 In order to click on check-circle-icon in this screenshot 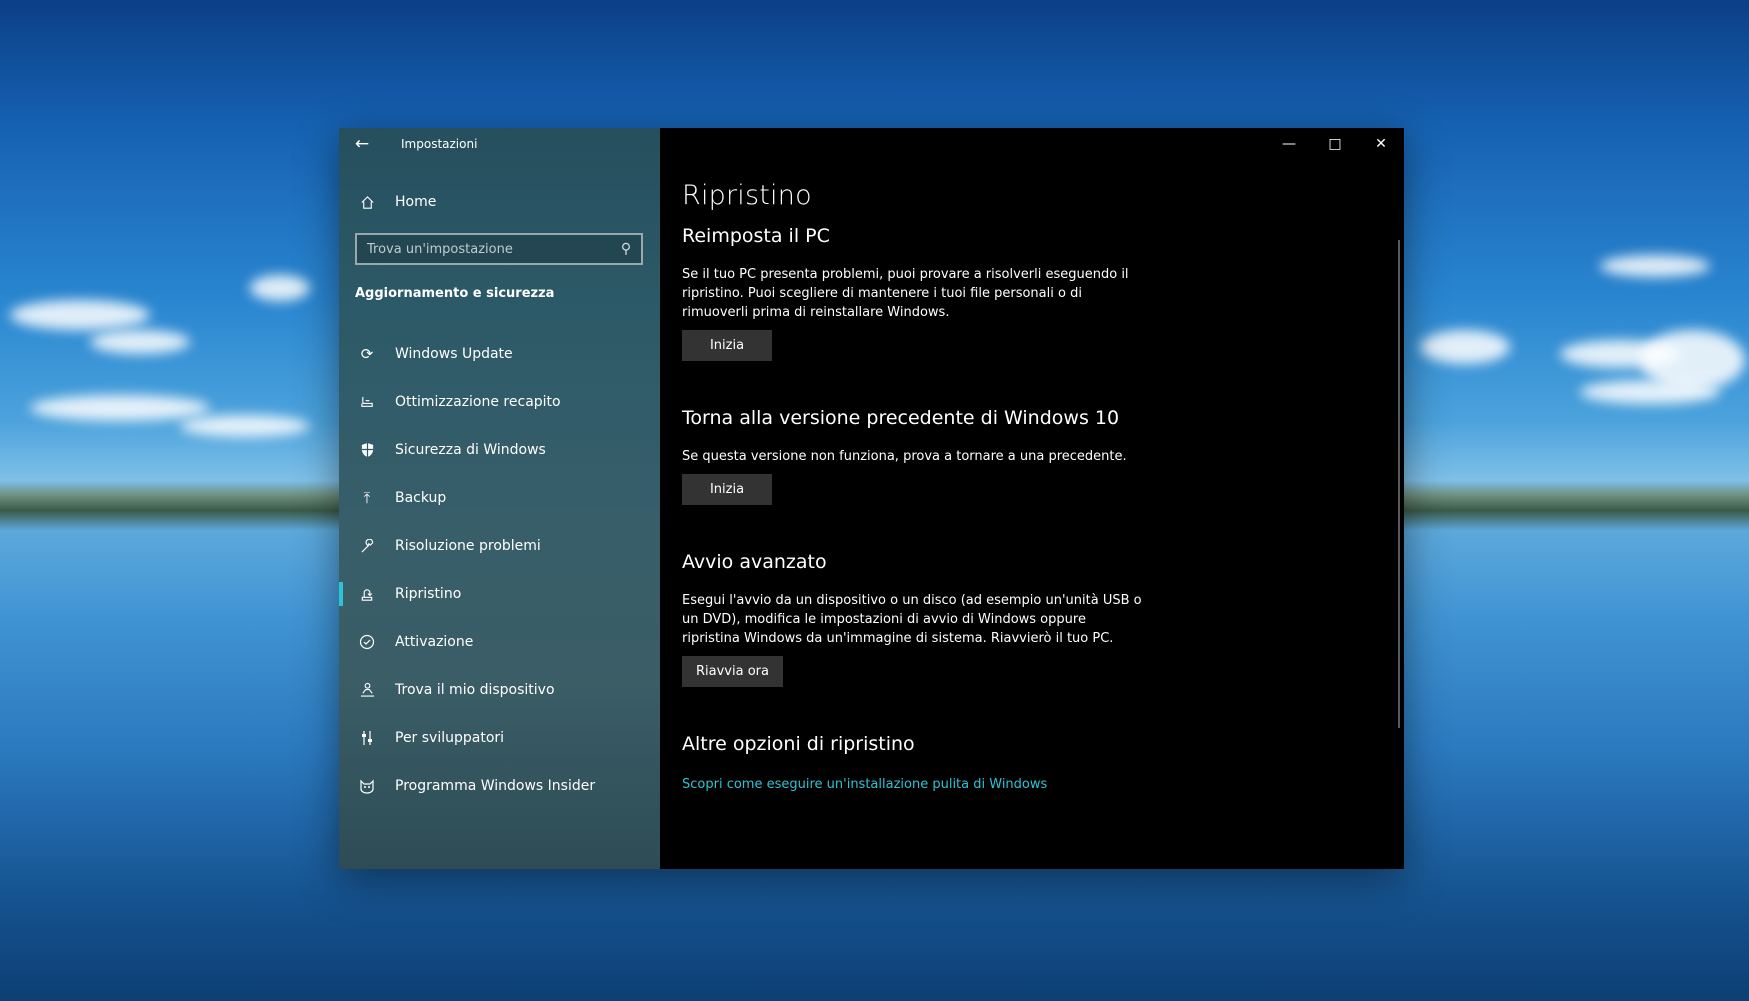, I will do `click(367, 642)`.